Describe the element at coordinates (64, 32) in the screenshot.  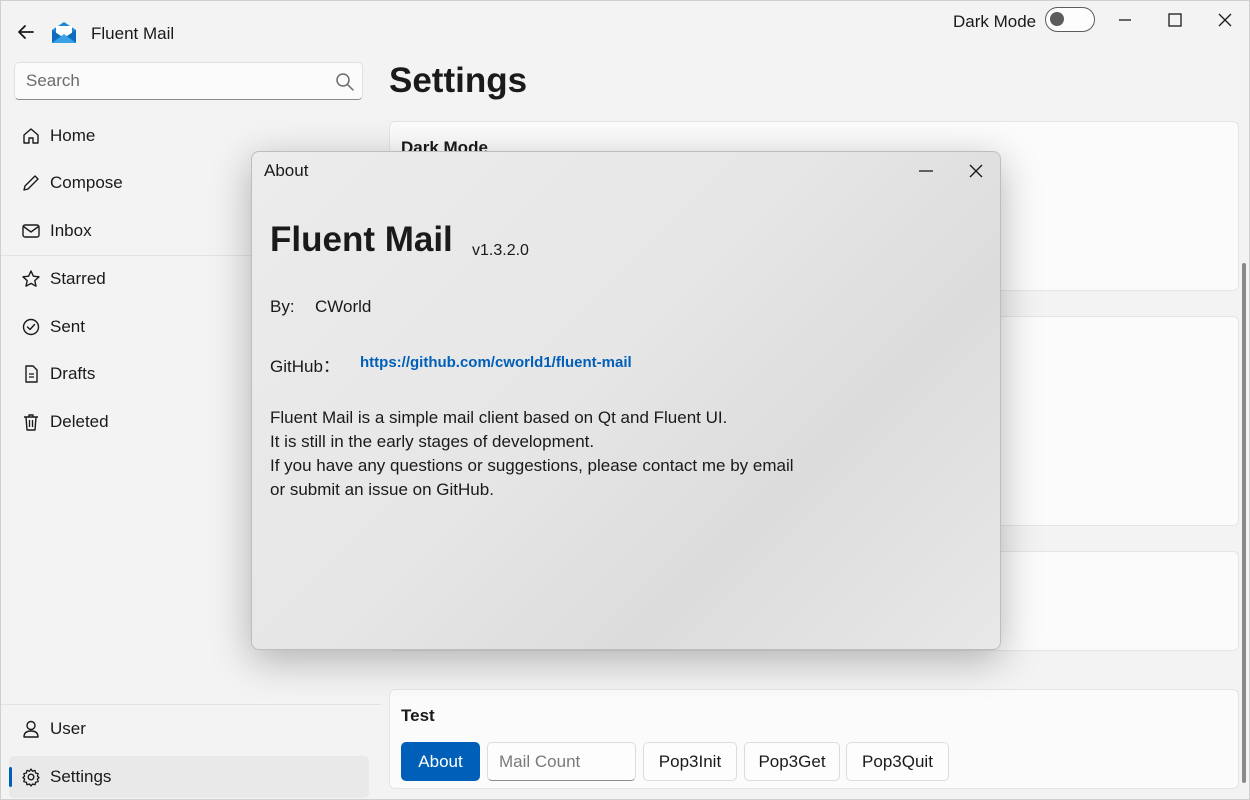
I see `app-logo-icon` at that location.